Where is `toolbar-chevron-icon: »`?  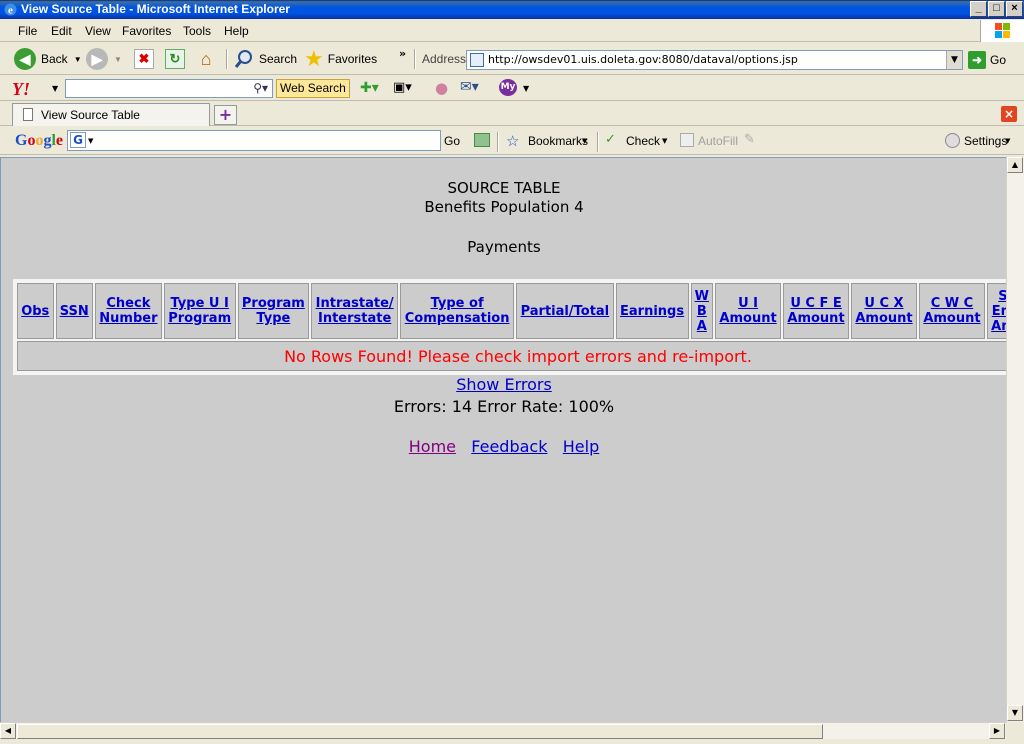 toolbar-chevron-icon: » is located at coordinates (402, 53).